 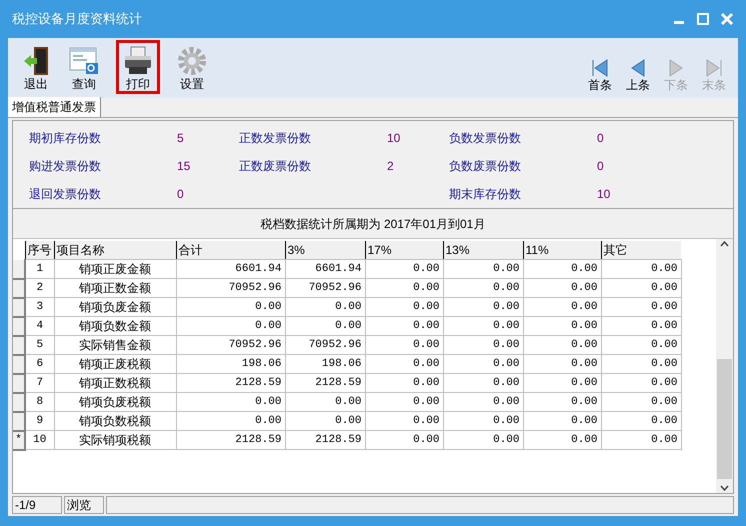 What do you see at coordinates (54, 107) in the screenshot?
I see `tab: 增值税普通发票` at bounding box center [54, 107].